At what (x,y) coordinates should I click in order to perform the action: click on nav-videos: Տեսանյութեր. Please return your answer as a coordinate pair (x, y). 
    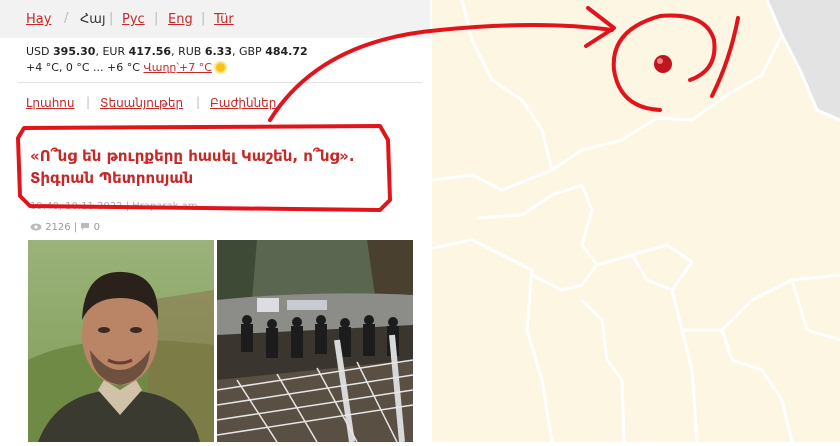
    Looking at the image, I should click on (141, 103).